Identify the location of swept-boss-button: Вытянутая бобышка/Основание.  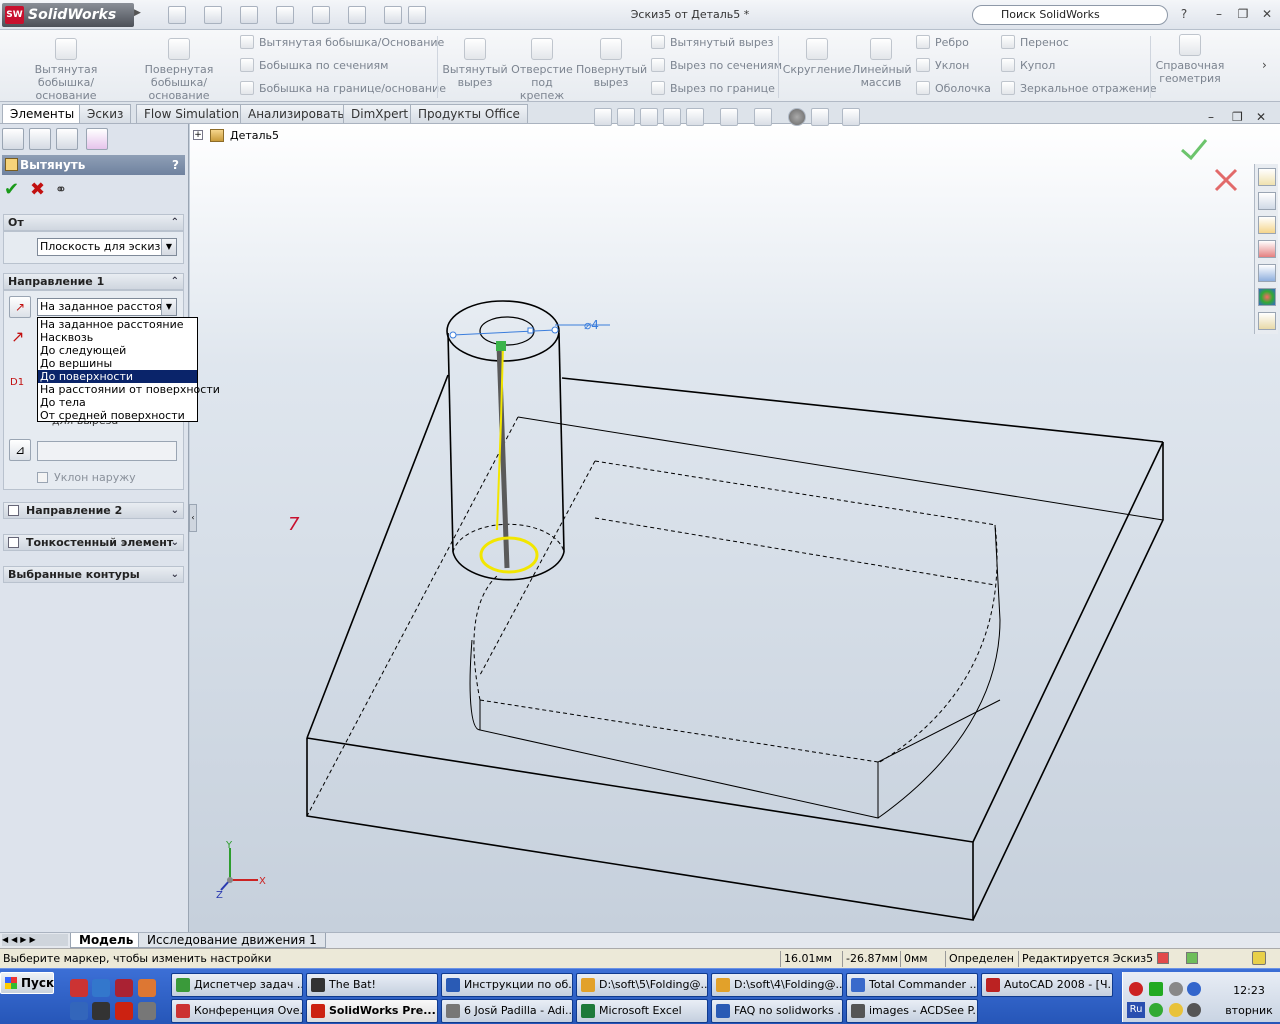
(342, 43).